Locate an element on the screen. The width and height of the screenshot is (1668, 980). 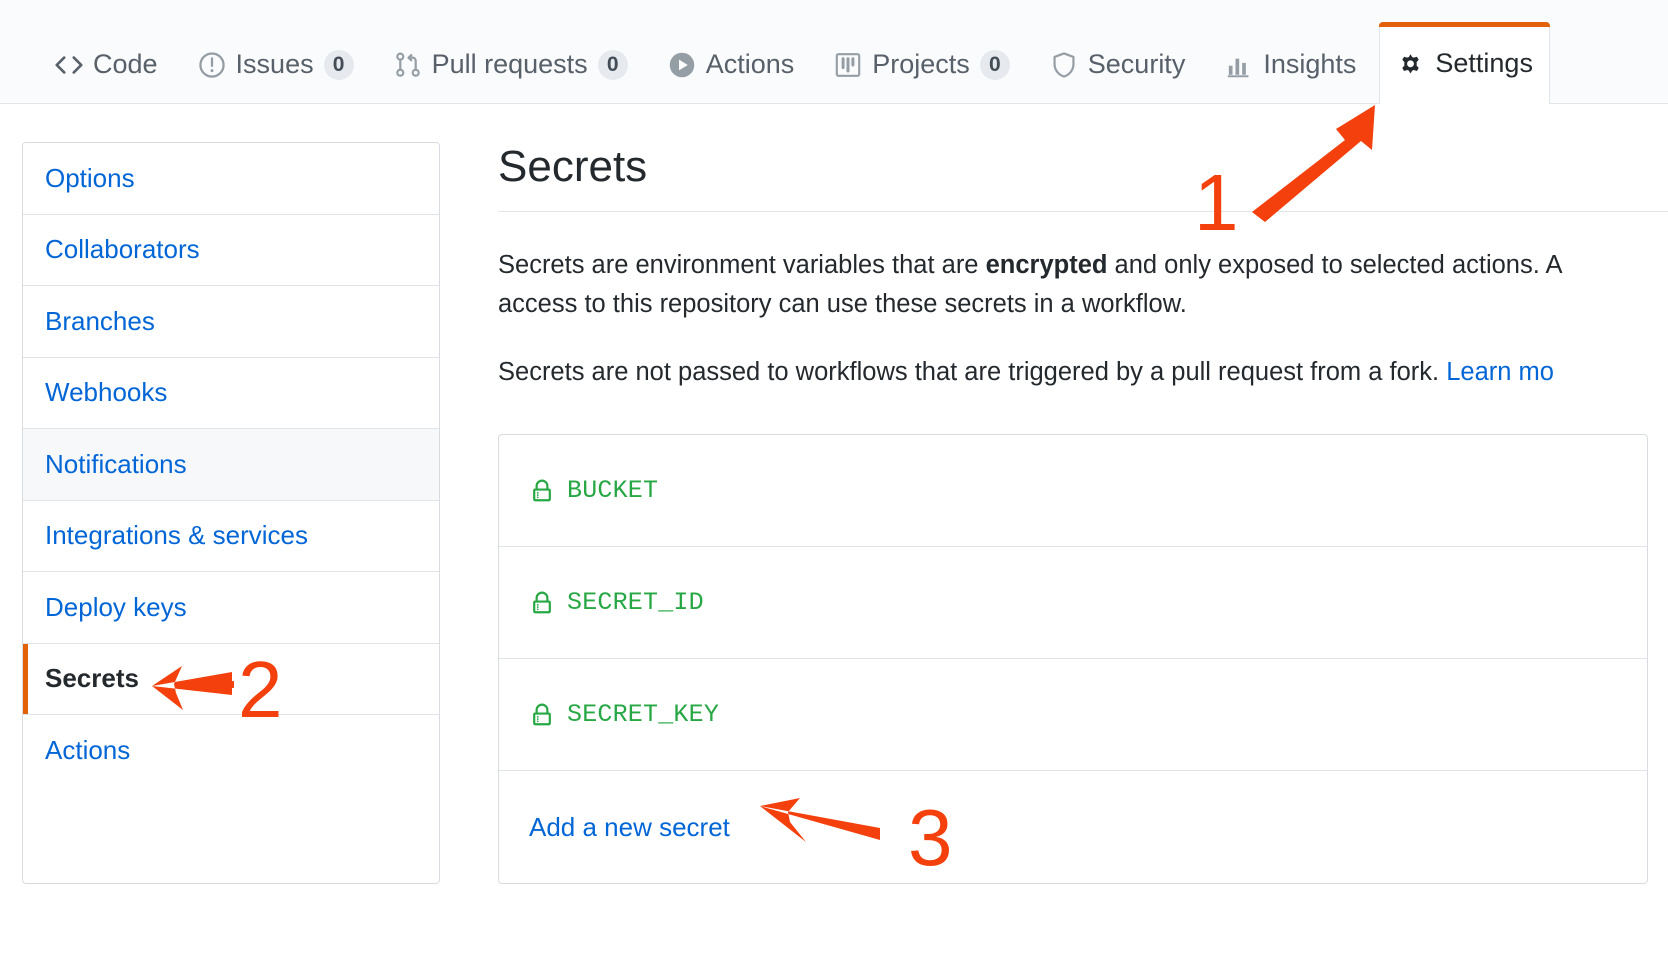
tab-code: Code is located at coordinates (106, 64).